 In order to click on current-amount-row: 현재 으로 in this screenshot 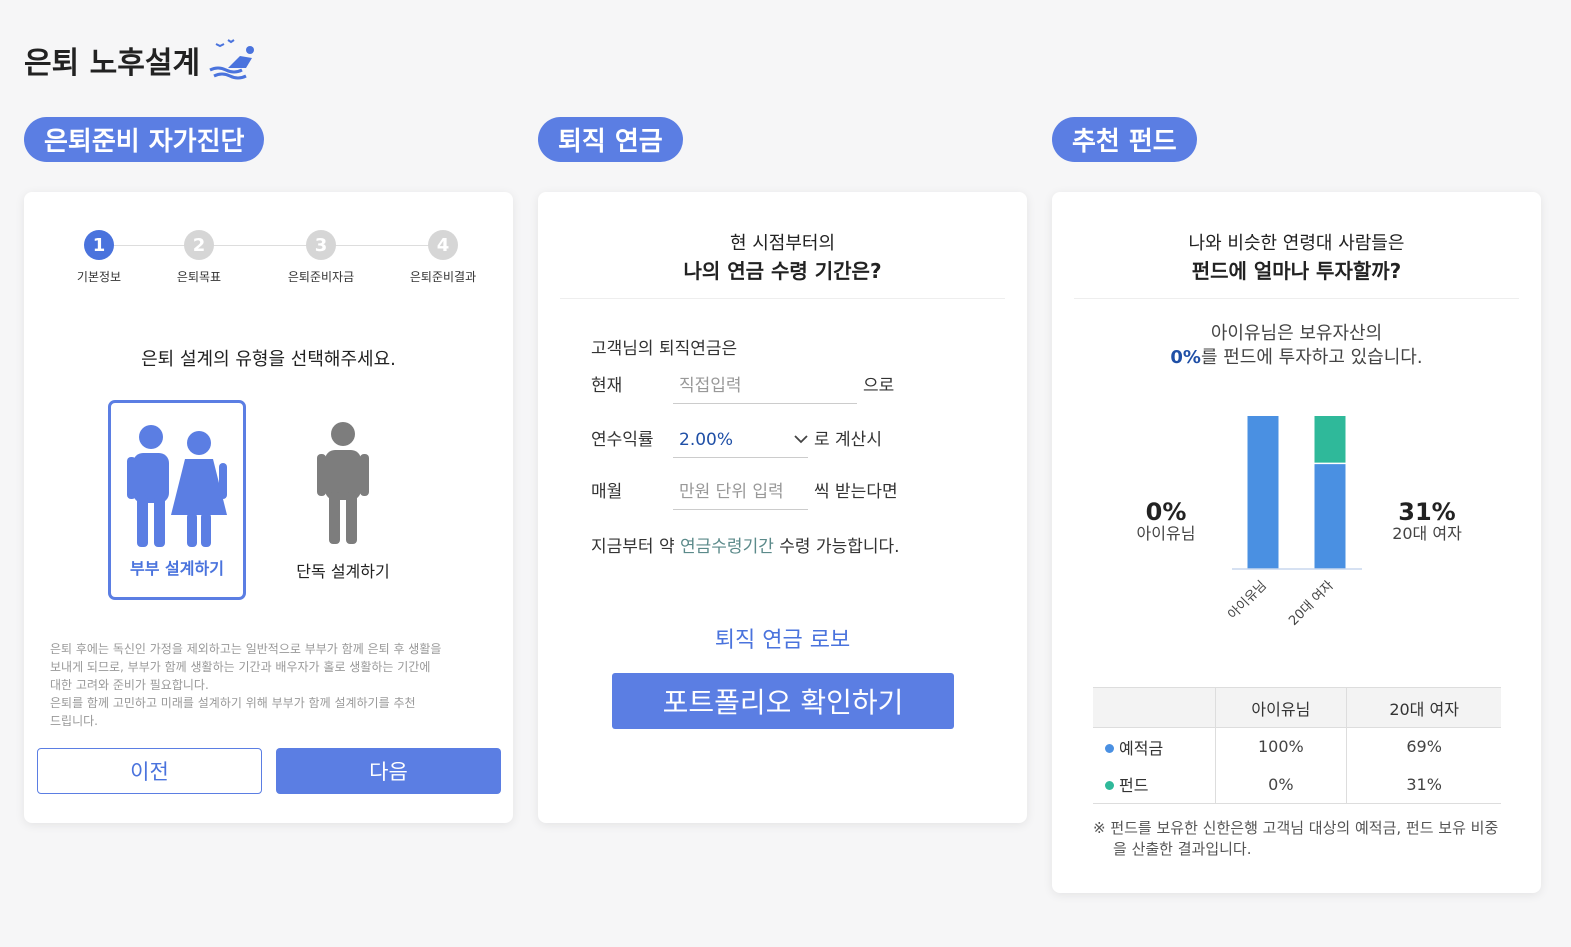, I will do `click(742, 386)`.